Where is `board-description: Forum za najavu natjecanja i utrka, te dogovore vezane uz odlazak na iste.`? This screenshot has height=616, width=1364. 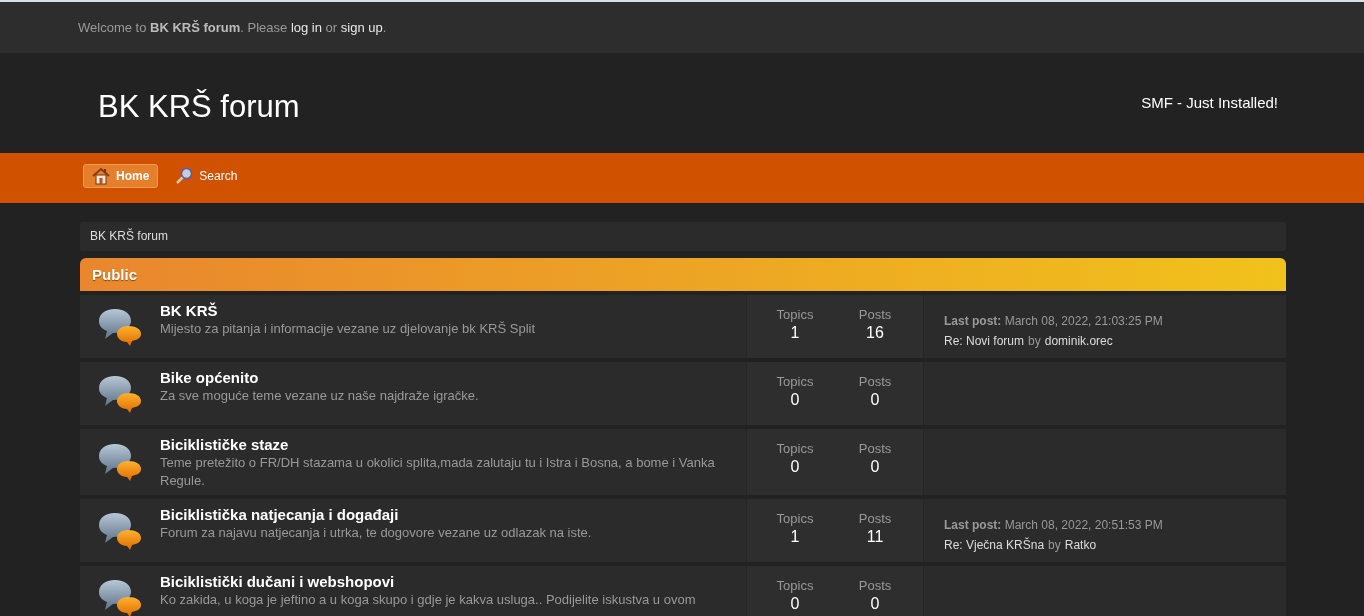
board-description: Forum za najavu natjecanja i utrka, te dogovore vezane uz odlazak na iste. is located at coordinates (376, 533).